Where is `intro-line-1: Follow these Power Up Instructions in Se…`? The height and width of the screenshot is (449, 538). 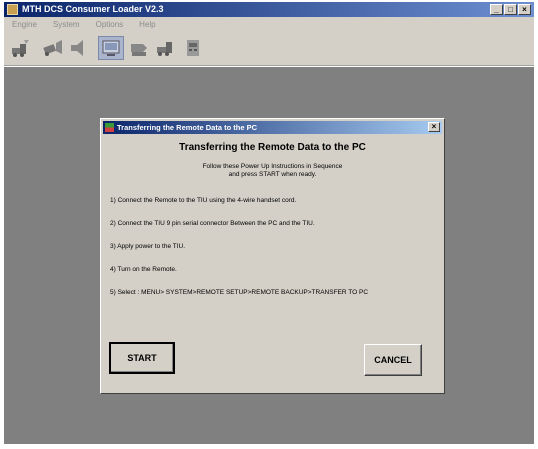 intro-line-1: Follow these Power Up Instructions in Se… is located at coordinates (272, 166).